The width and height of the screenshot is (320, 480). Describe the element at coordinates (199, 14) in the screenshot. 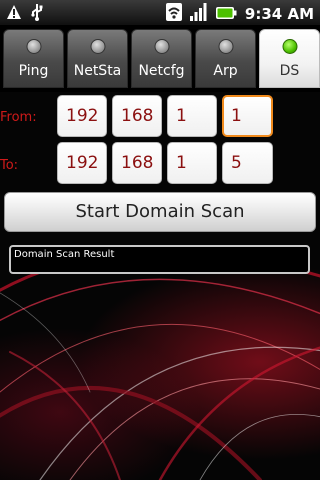

I see `signal-icon` at that location.